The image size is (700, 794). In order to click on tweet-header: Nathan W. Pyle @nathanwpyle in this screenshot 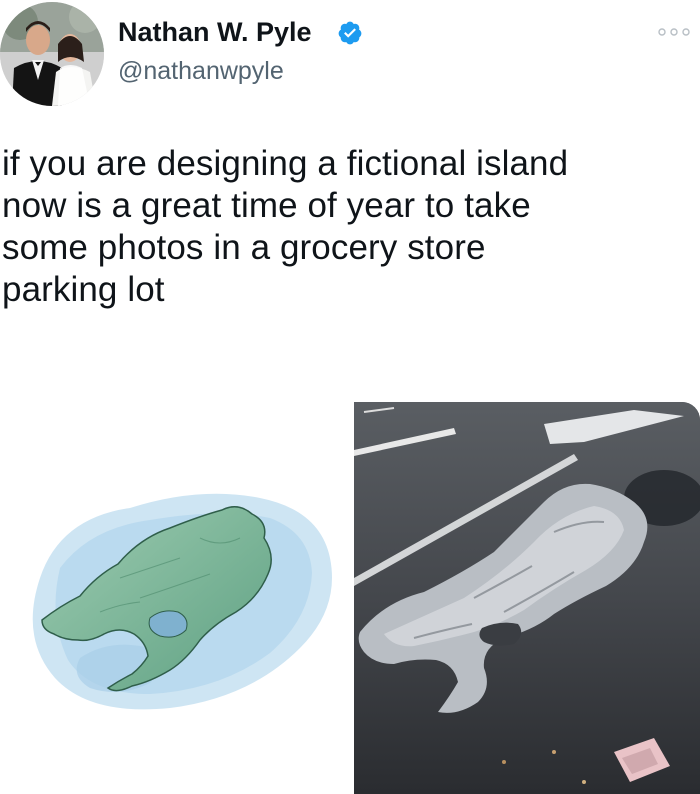, I will do `click(350, 55)`.